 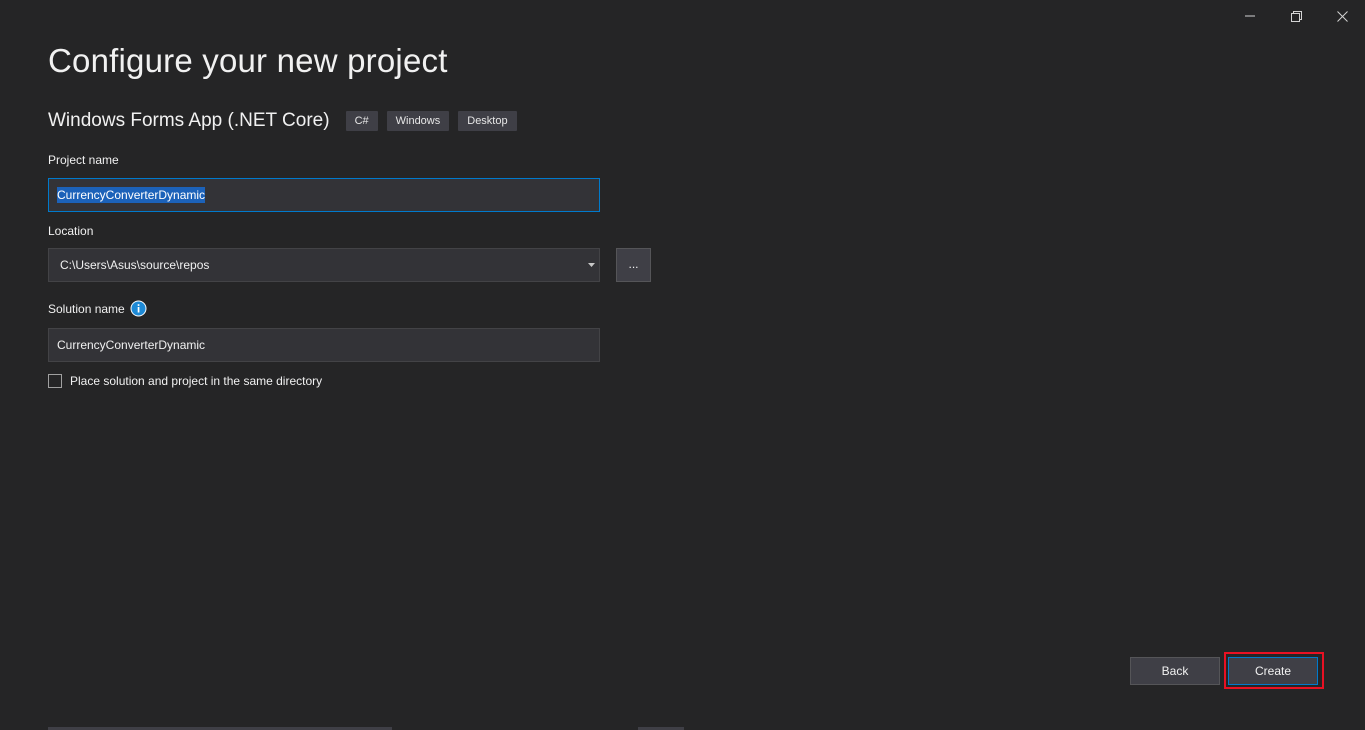 What do you see at coordinates (138, 308) in the screenshot?
I see `info-icon` at bounding box center [138, 308].